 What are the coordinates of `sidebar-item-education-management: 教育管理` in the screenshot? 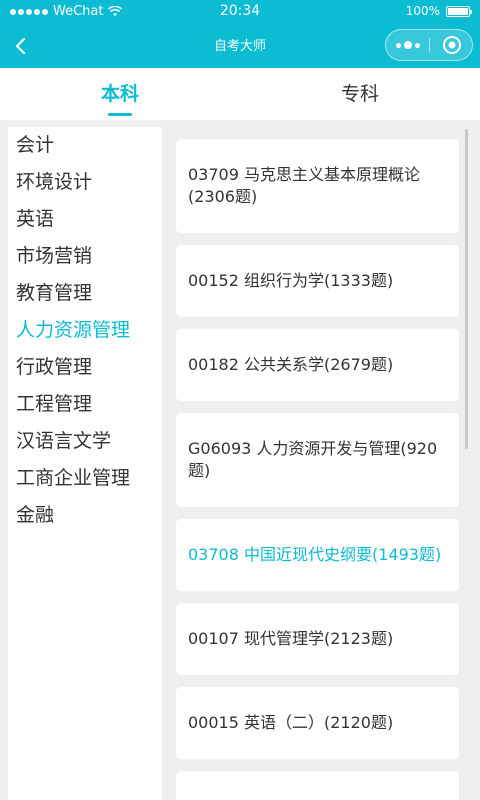 It's located at (85, 293).